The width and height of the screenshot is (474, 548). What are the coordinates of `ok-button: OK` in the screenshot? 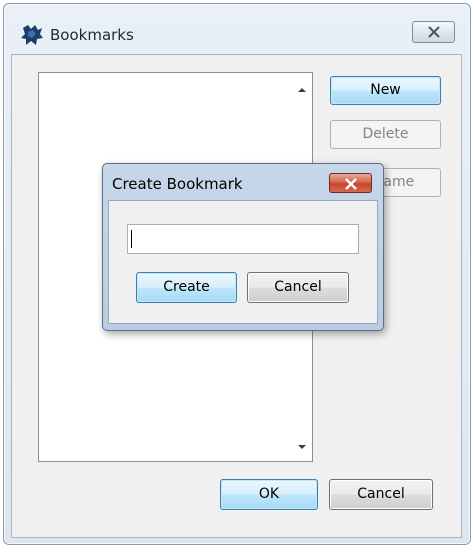 It's located at (269, 494).